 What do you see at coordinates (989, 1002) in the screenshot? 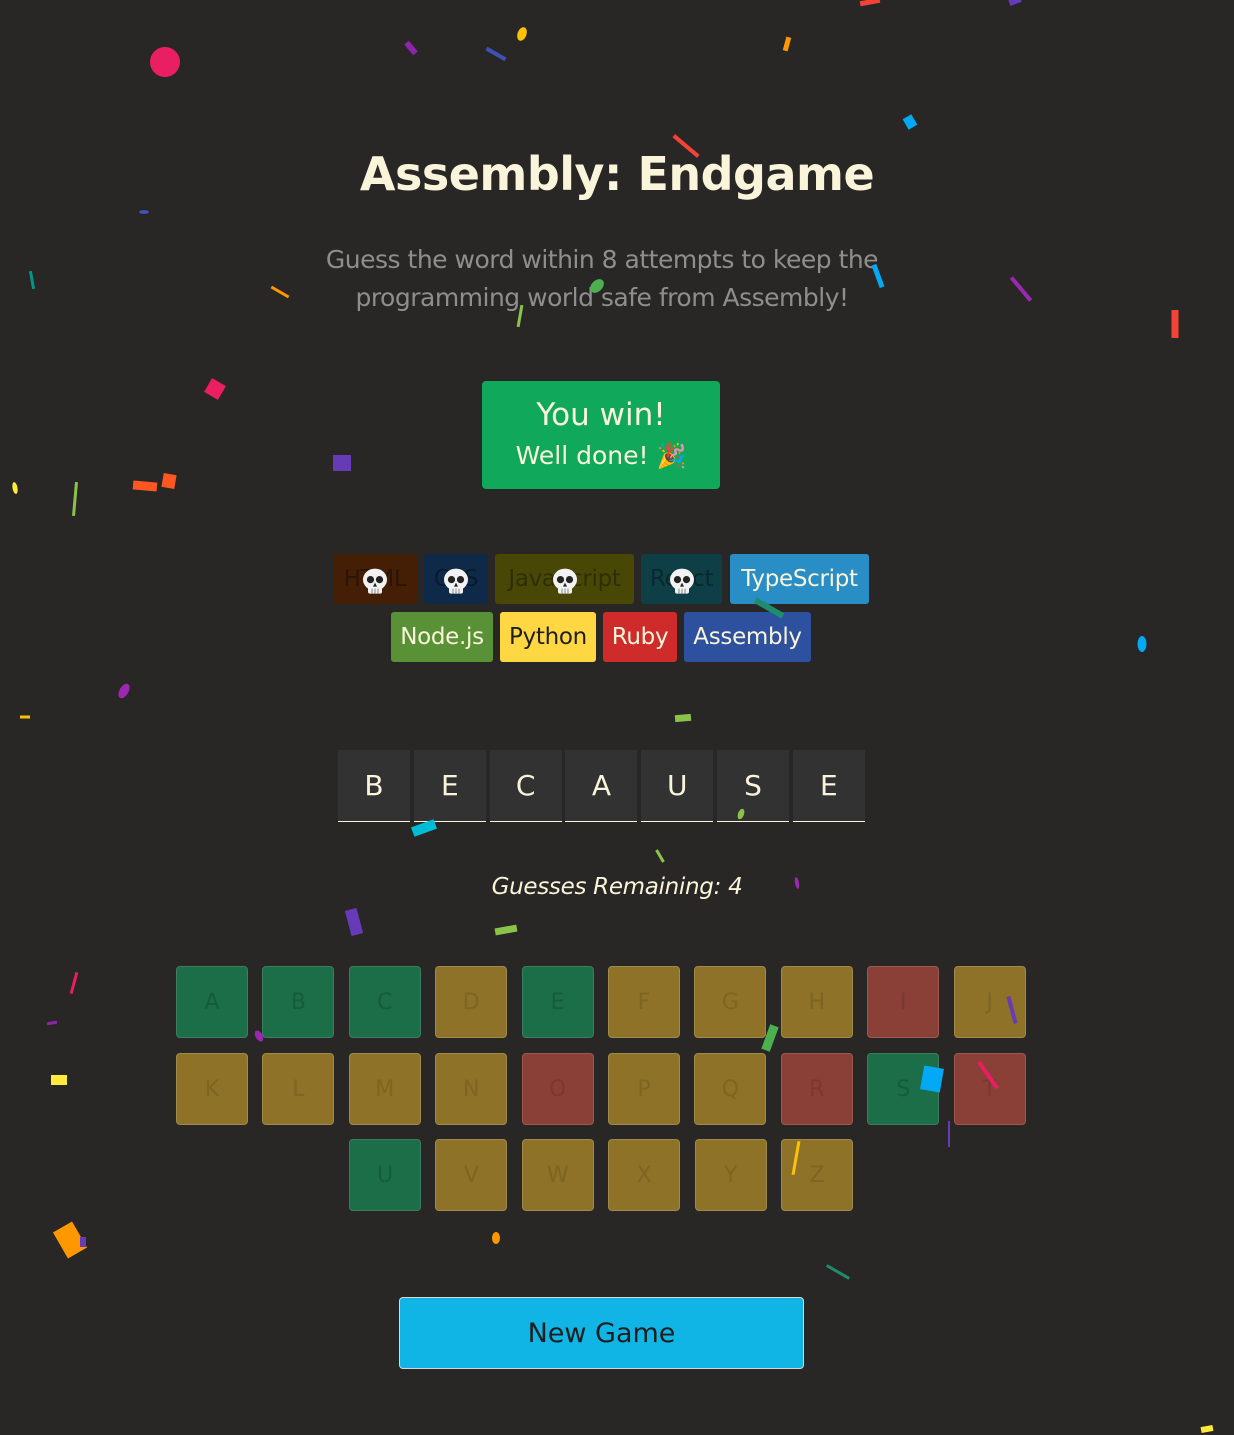
I see `key-j: J` at bounding box center [989, 1002].